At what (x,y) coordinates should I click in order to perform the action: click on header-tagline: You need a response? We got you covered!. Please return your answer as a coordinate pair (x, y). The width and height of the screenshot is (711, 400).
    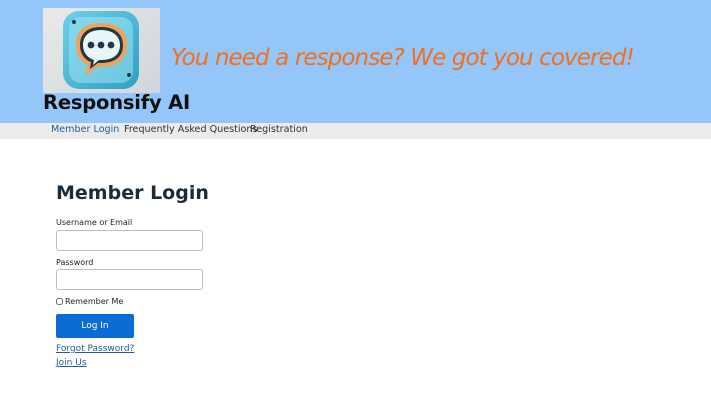
    Looking at the image, I should click on (403, 58).